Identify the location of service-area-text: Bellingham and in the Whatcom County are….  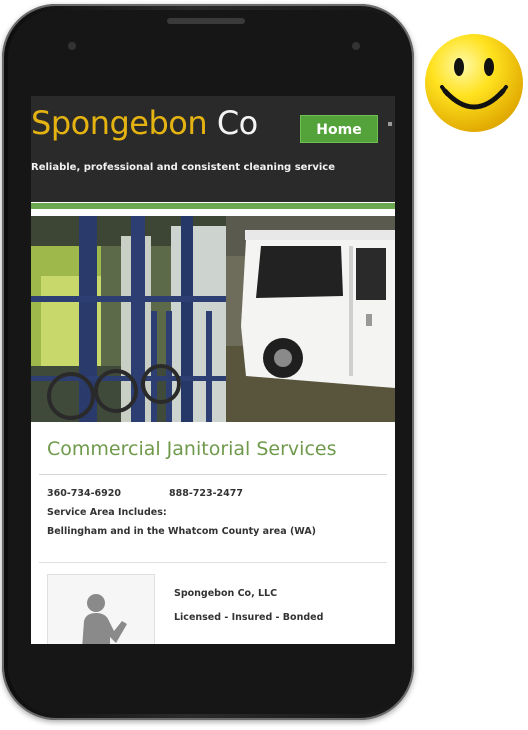
(182, 531).